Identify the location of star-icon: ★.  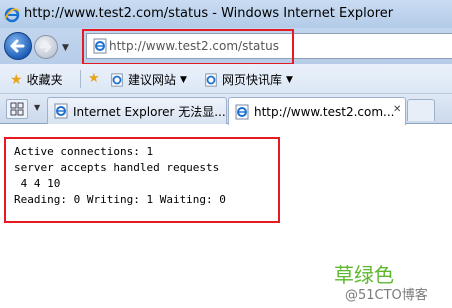
(16, 79).